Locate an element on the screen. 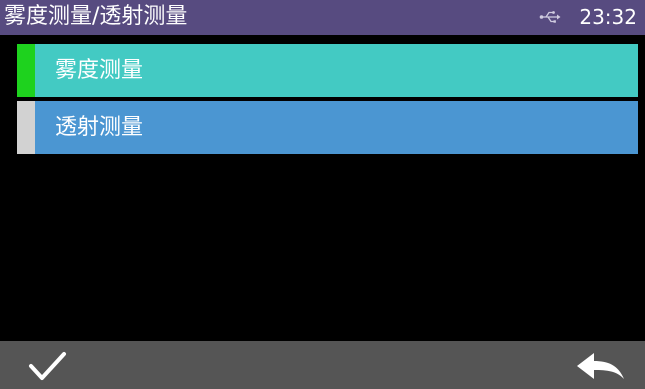 Image resolution: width=645 pixels, height=389 pixels. clock: 23:32 is located at coordinates (608, 17).